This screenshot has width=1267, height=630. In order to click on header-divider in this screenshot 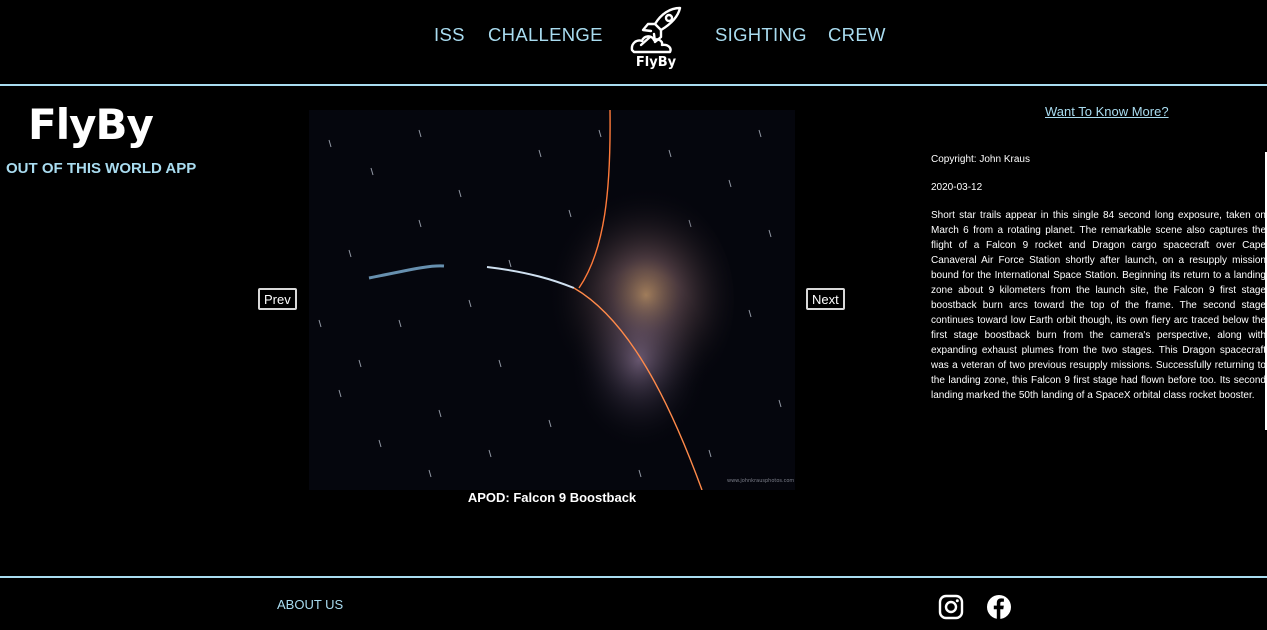, I will do `click(633, 85)`.